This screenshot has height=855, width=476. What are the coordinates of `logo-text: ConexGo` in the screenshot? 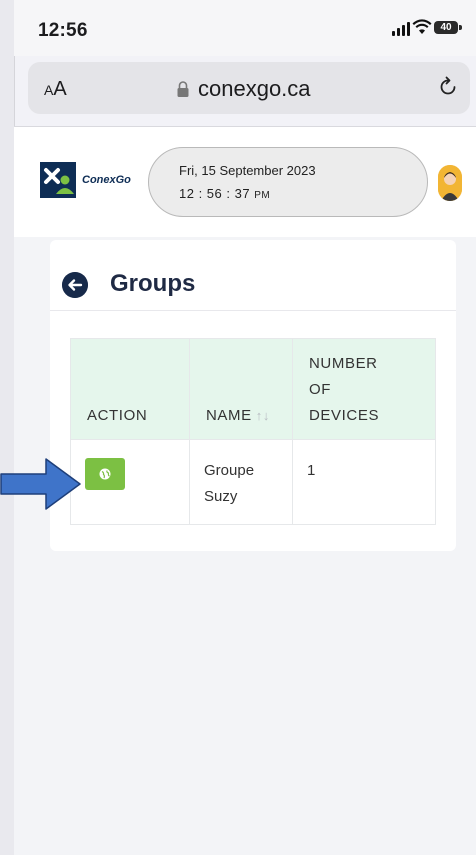 It's located at (106, 180).